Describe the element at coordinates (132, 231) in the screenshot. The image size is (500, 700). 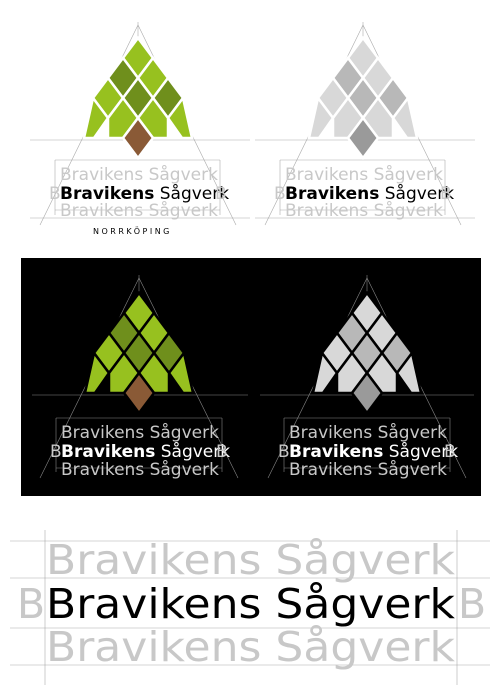
I see `city-label: NORRKÖPING` at that location.